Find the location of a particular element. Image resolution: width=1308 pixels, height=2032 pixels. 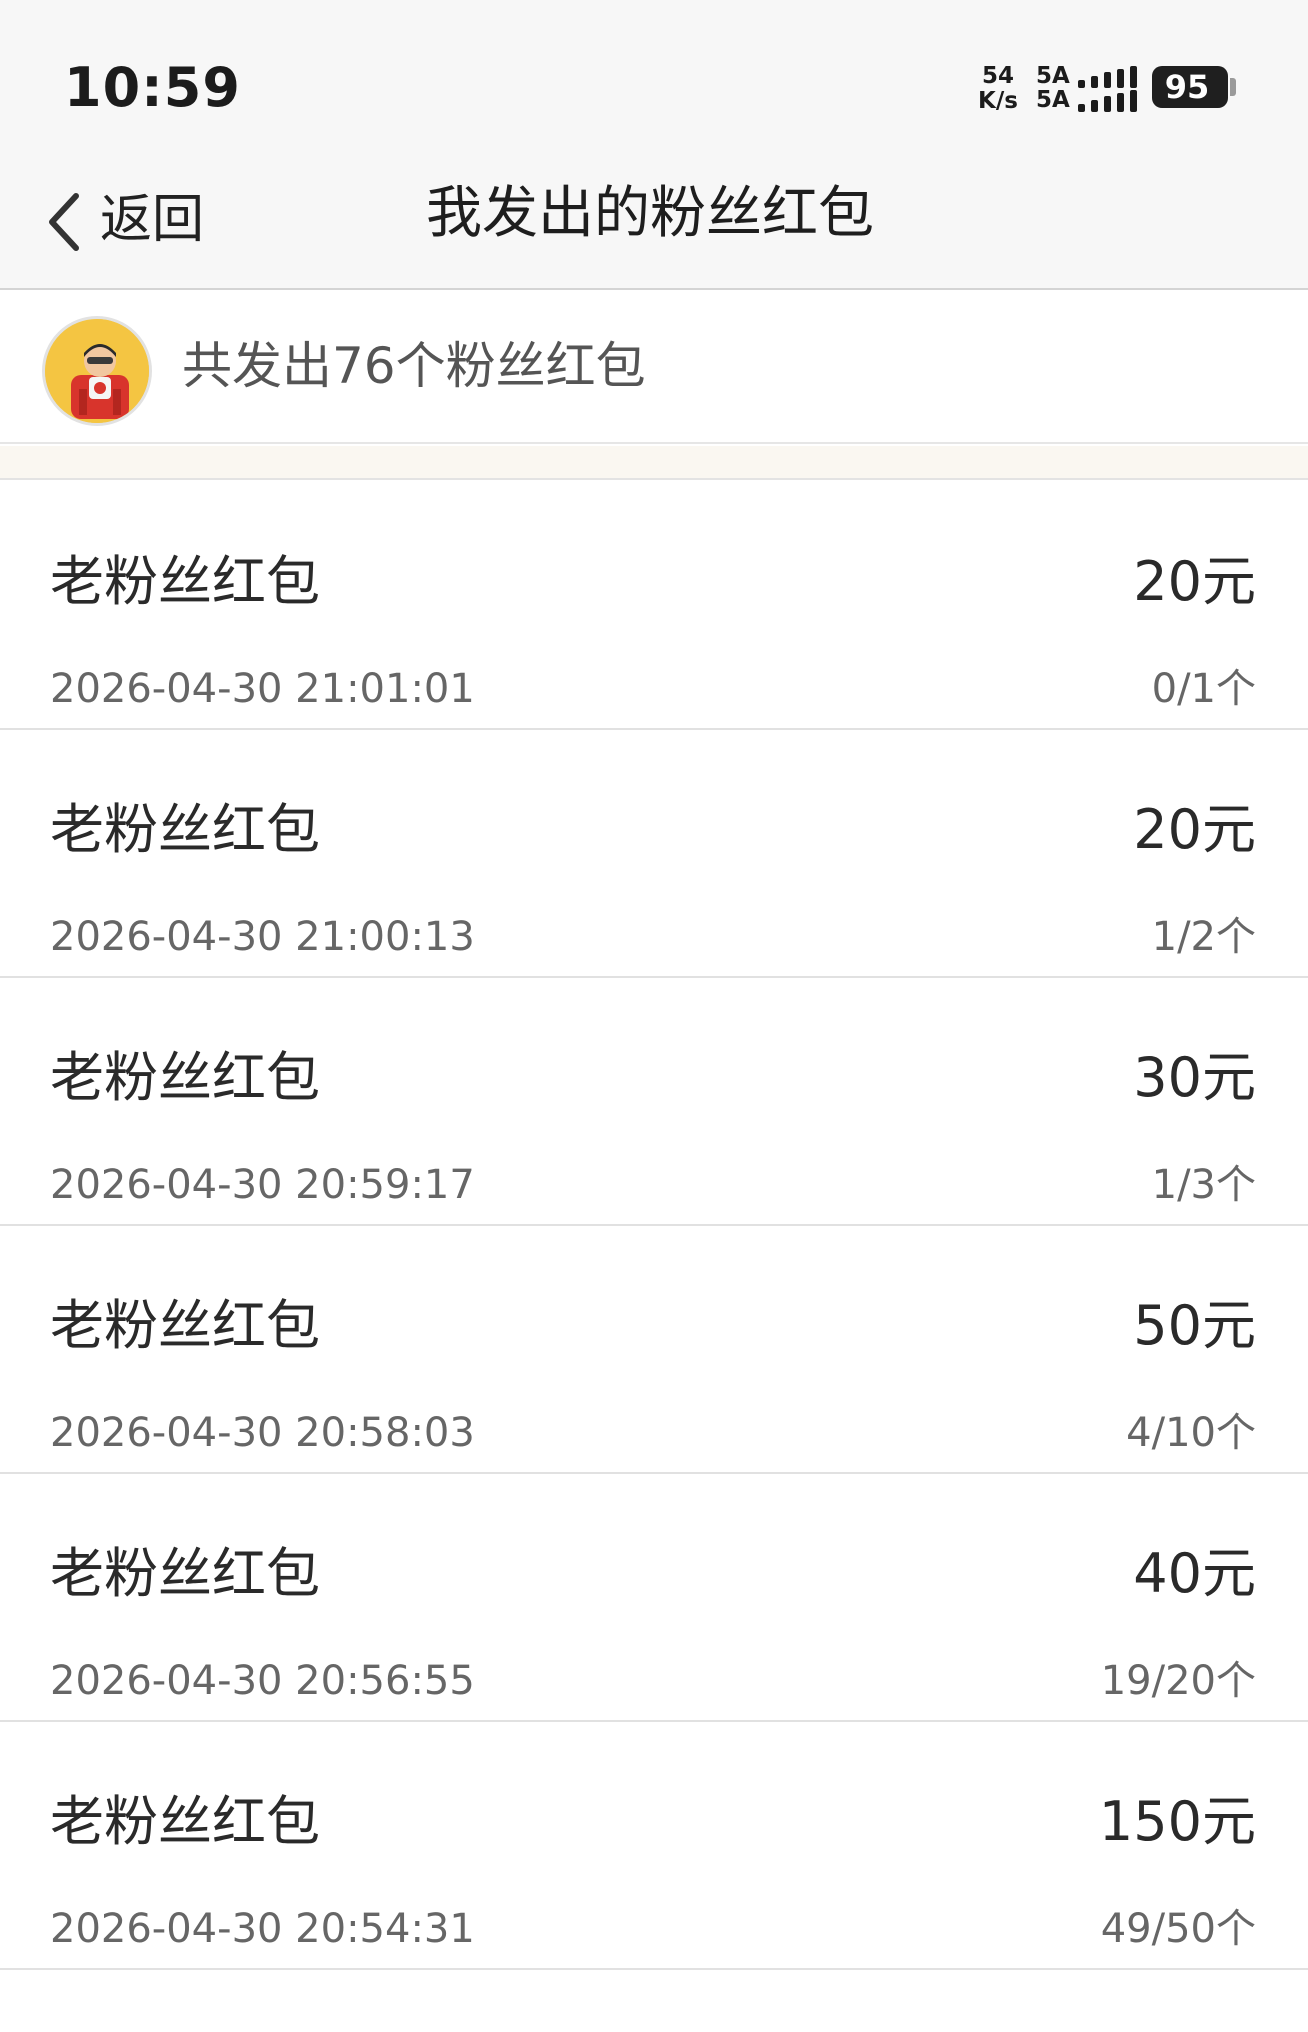

item-time: 2026-04-30 21:01:01 is located at coordinates (262, 689).